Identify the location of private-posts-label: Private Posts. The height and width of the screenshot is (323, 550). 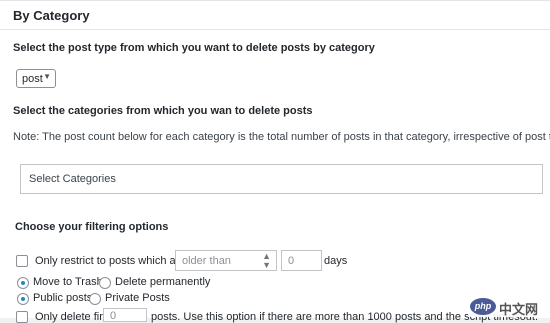
(137, 298).